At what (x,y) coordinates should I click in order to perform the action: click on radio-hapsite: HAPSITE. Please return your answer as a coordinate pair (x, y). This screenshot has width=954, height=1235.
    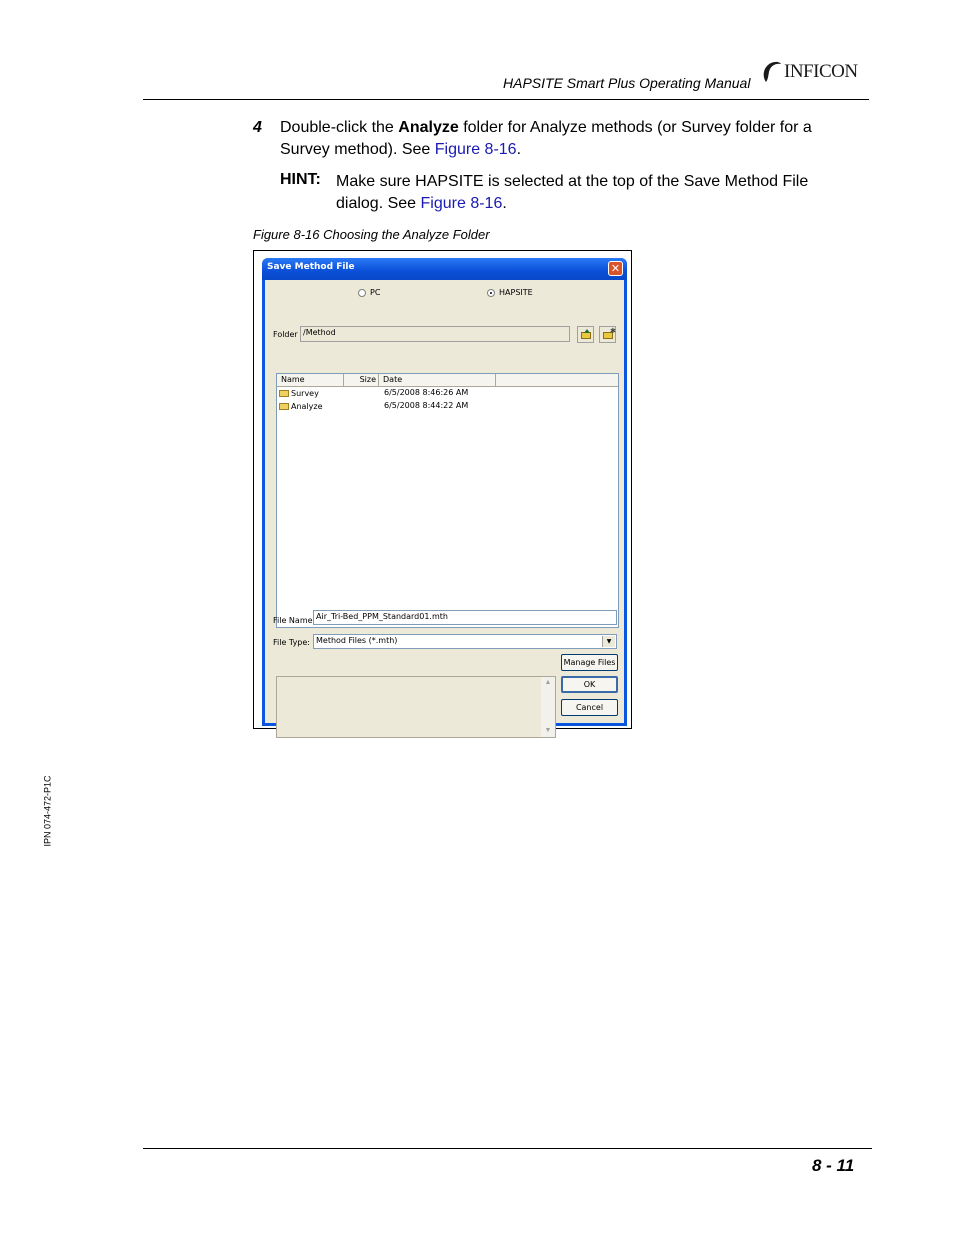
    Looking at the image, I should click on (510, 292).